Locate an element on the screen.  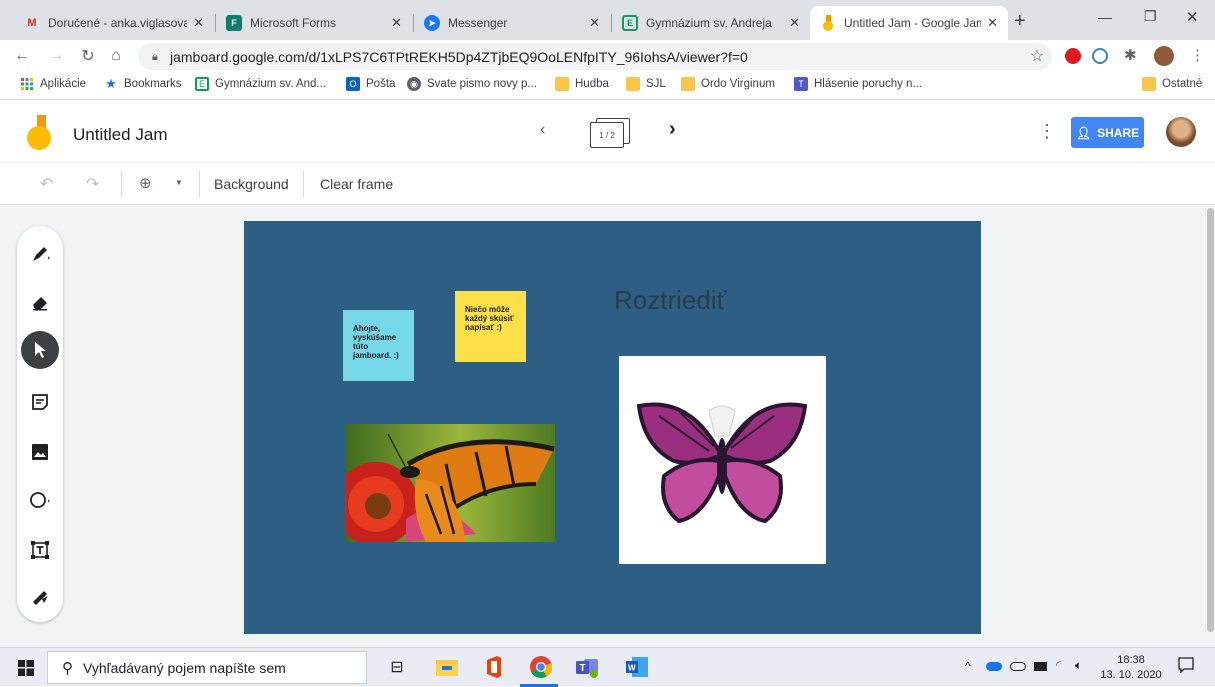
search-icon: ⚲ is located at coordinates (67, 668).